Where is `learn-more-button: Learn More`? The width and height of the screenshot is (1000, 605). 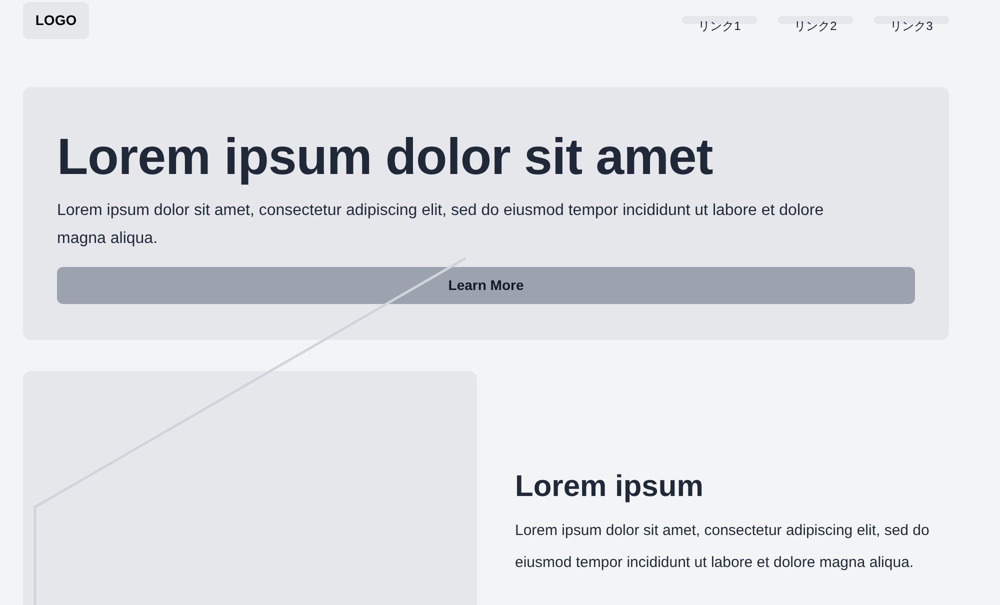 learn-more-button: Learn More is located at coordinates (486, 285).